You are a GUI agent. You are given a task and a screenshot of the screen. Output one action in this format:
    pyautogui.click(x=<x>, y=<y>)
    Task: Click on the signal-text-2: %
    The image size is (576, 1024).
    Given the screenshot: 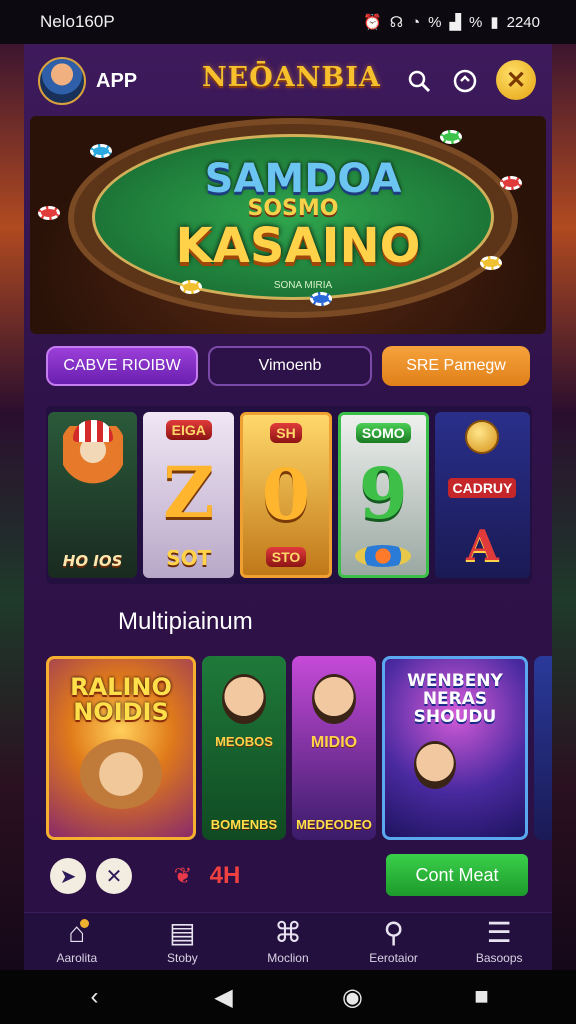 What is the action you would take?
    pyautogui.click(x=476, y=22)
    